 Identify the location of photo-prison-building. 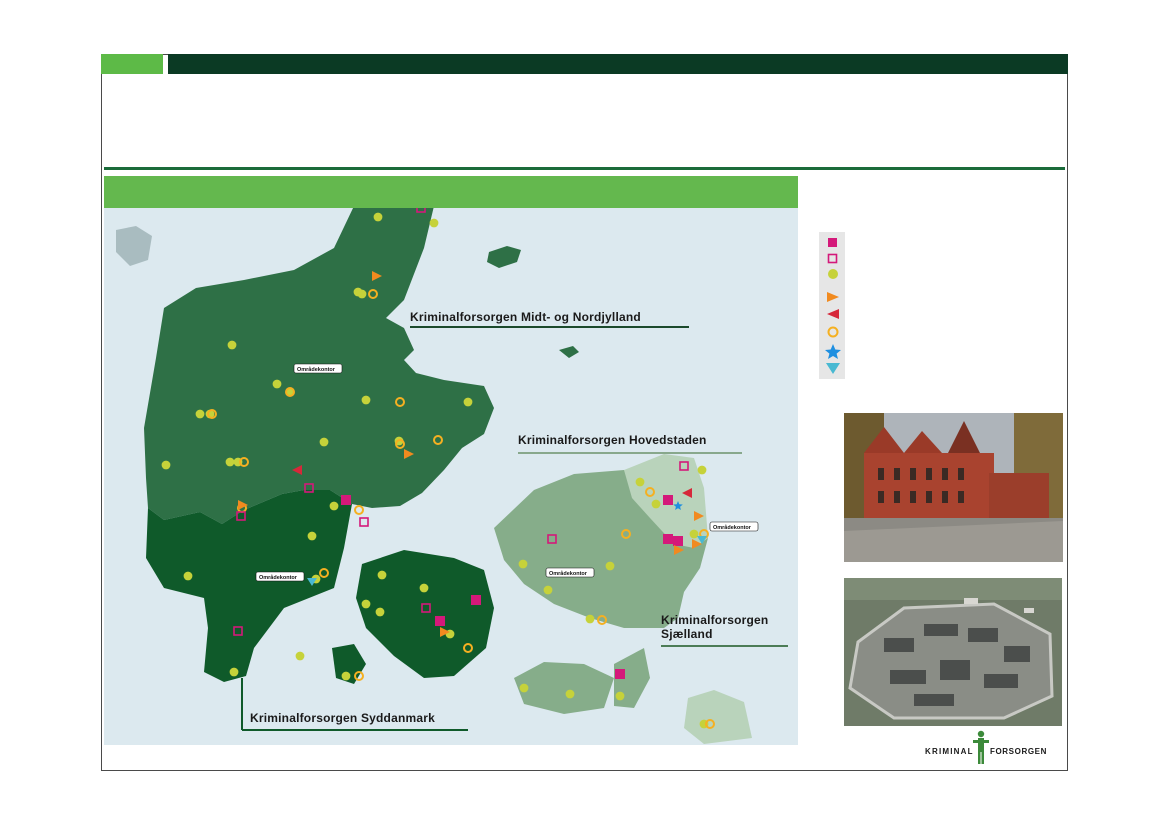
(953, 487).